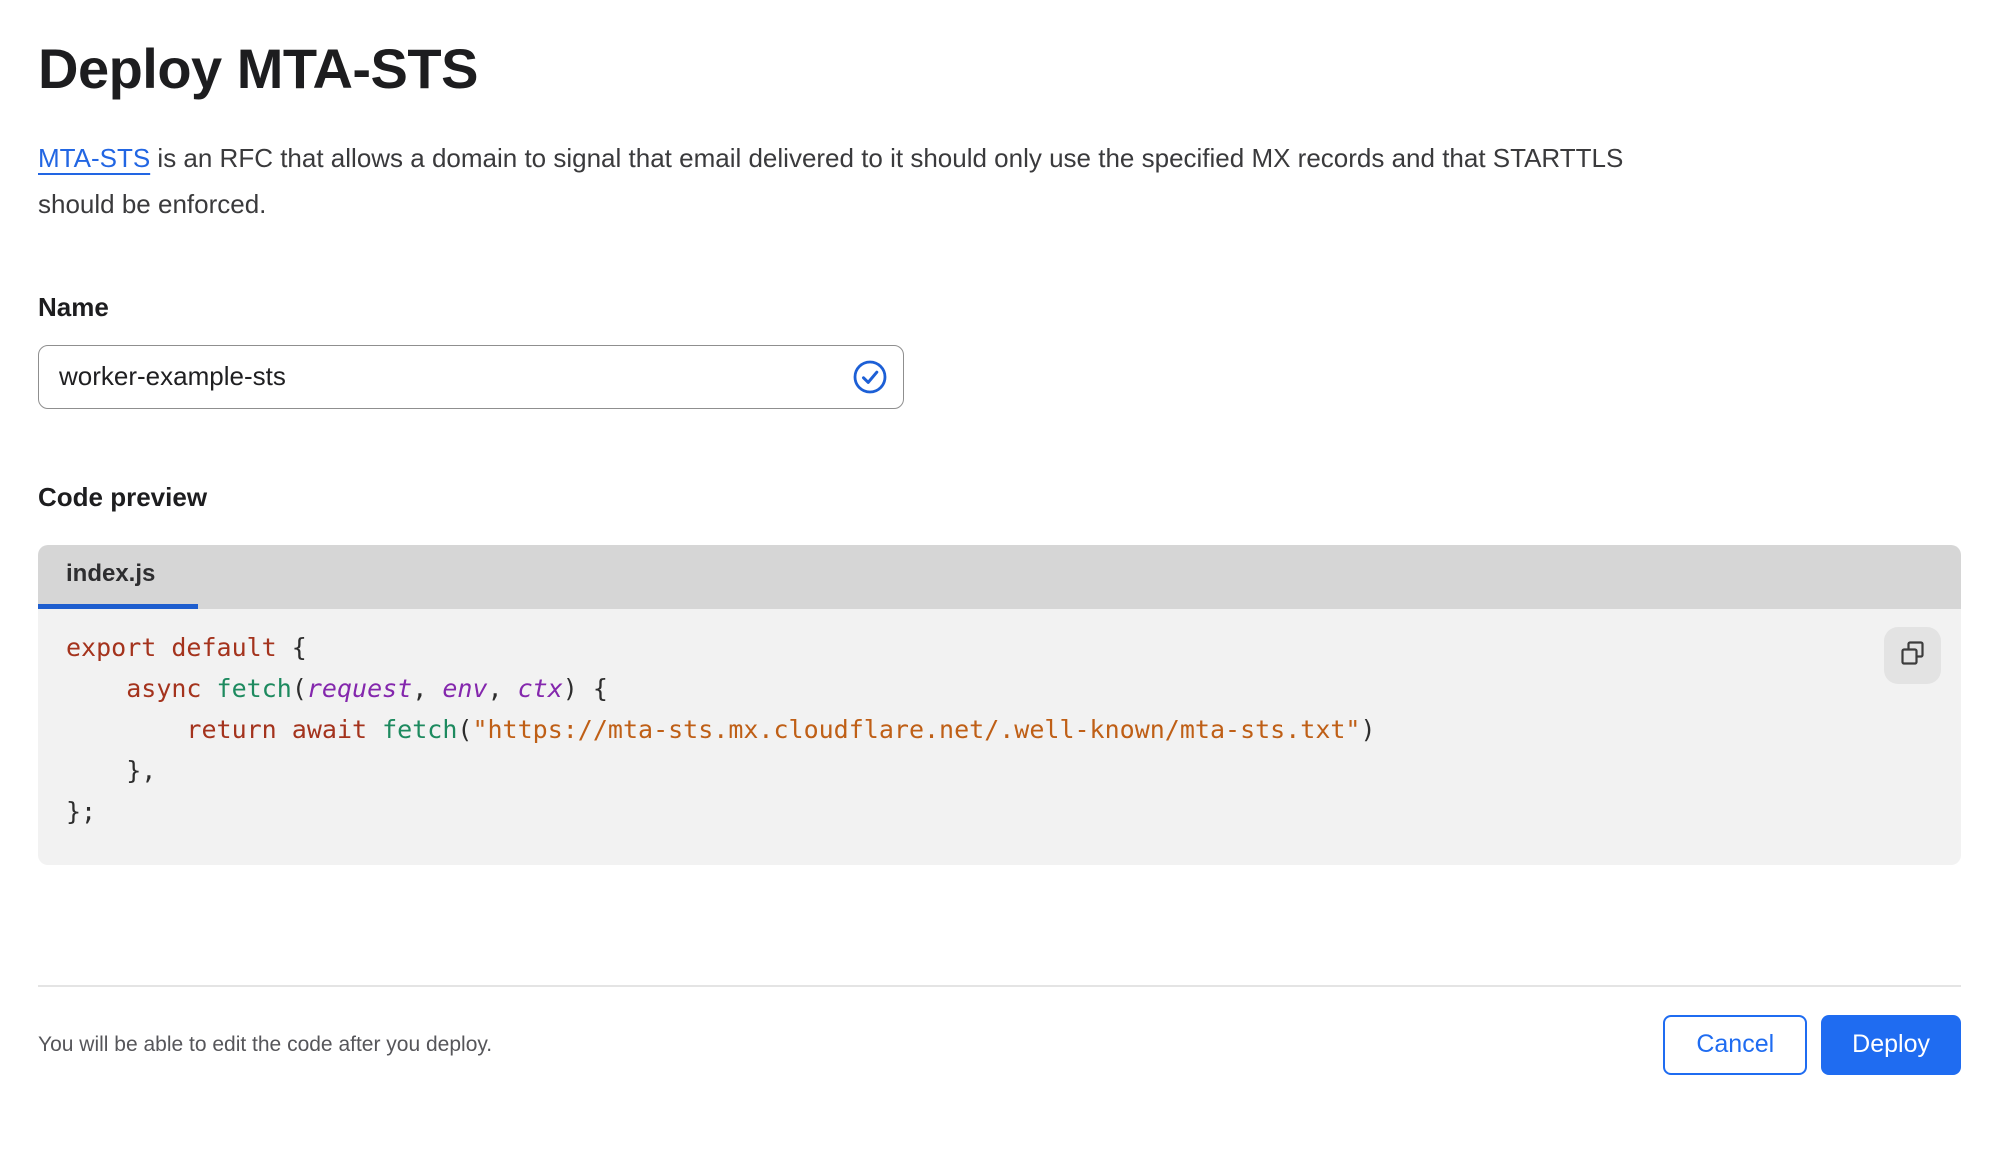 This screenshot has width=1999, height=1176. I want to click on valid-check-icon, so click(870, 377).